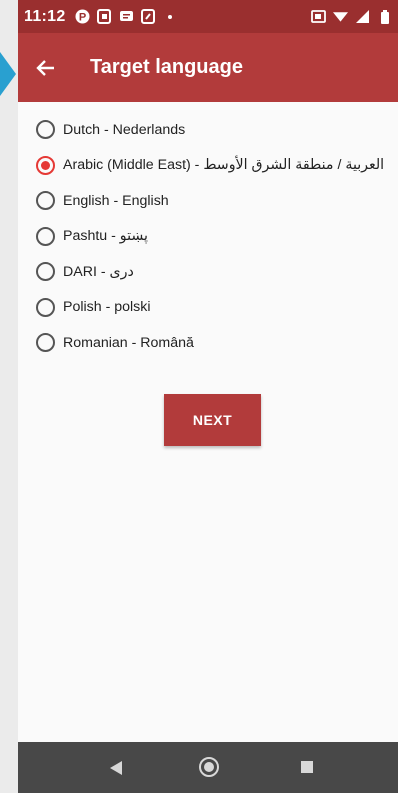 This screenshot has width=398, height=793. Describe the element at coordinates (212, 420) in the screenshot. I see `next-button: NEXT` at that location.